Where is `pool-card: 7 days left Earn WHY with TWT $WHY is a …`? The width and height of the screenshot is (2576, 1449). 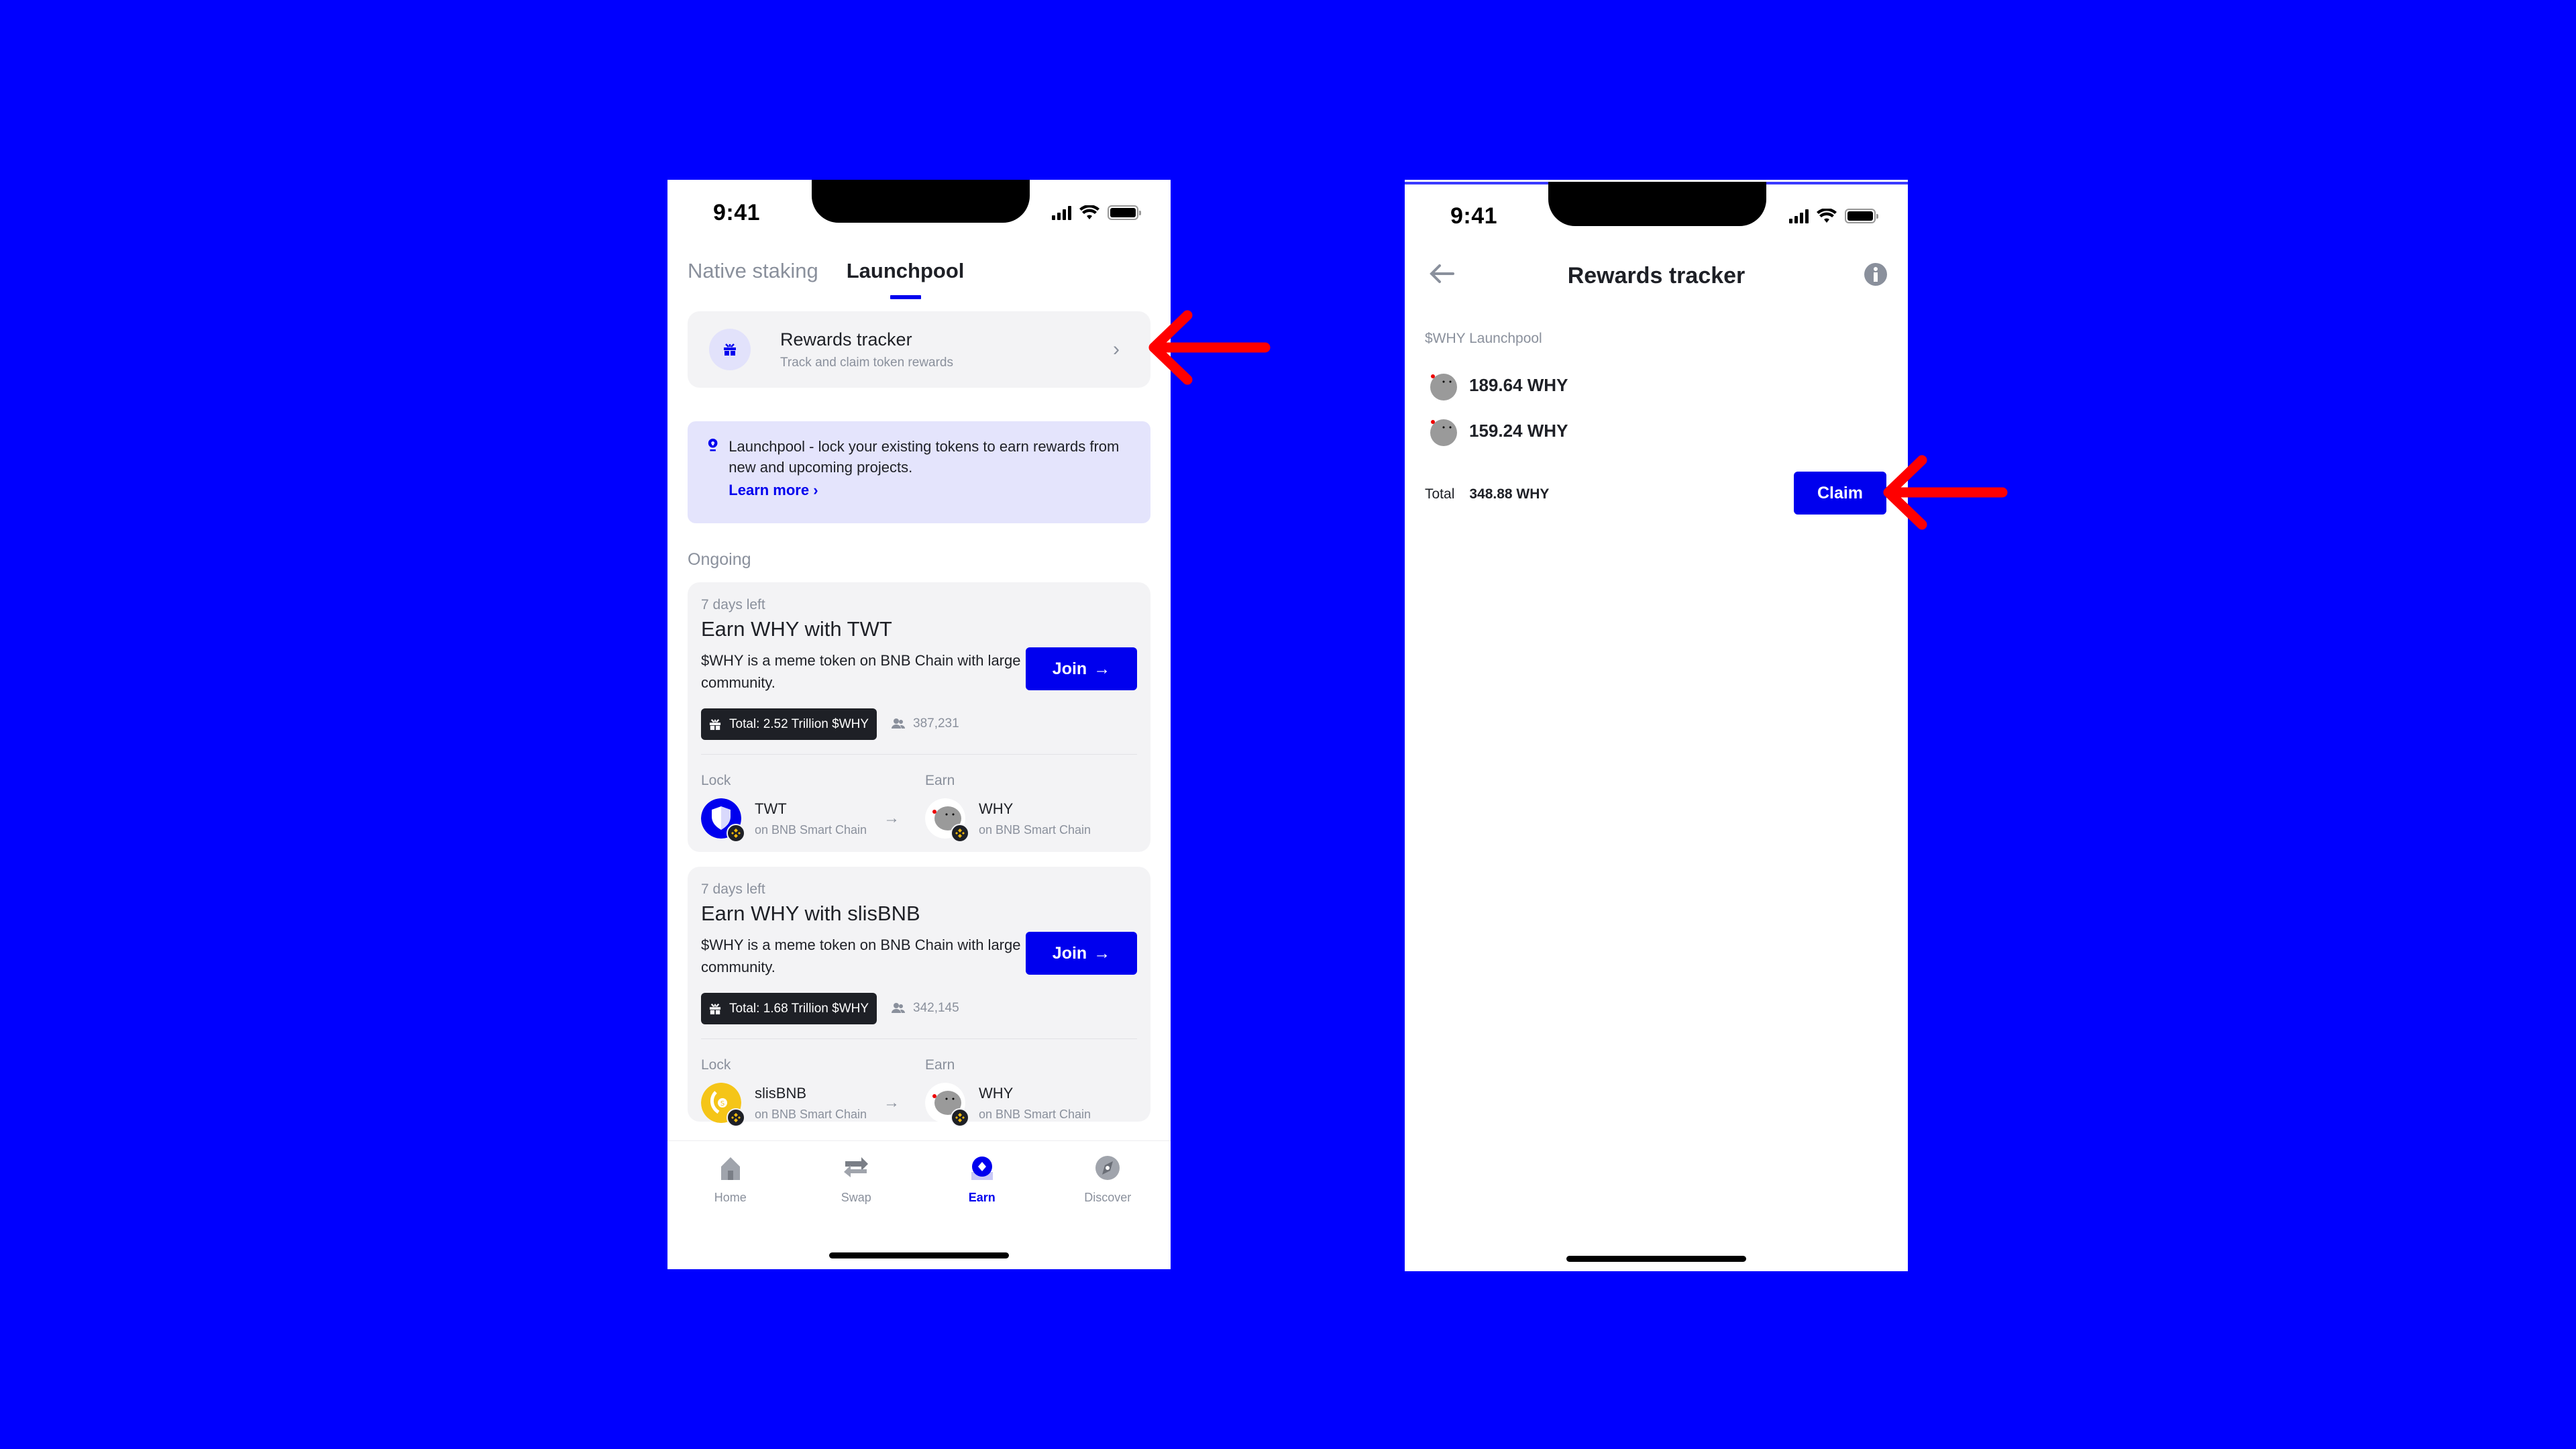 pool-card: 7 days left Earn WHY with TWT $WHY is a … is located at coordinates (919, 717).